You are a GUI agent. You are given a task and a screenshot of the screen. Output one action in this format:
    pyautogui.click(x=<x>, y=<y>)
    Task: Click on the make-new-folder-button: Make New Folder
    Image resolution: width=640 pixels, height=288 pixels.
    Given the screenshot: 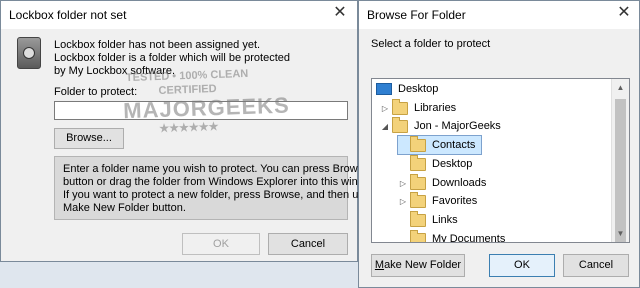 What is the action you would take?
    pyautogui.click(x=418, y=265)
    